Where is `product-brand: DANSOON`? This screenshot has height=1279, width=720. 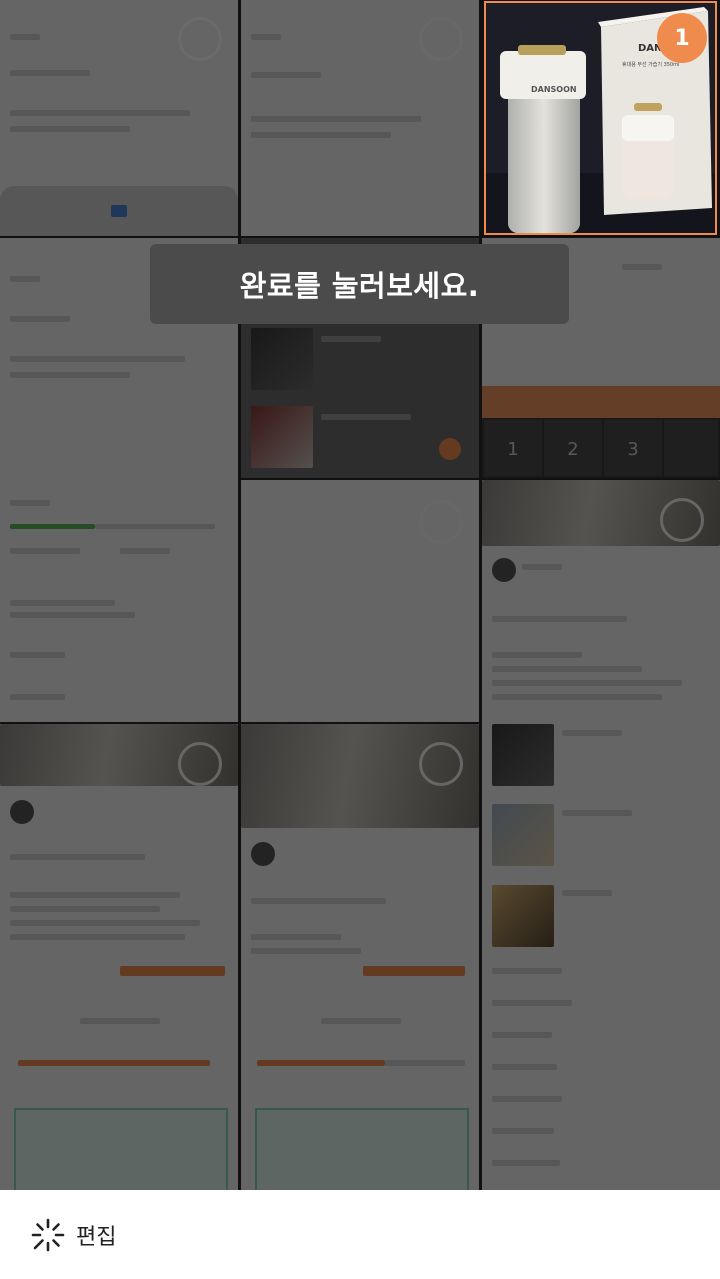
product-brand: DANSOON is located at coordinates (554, 89).